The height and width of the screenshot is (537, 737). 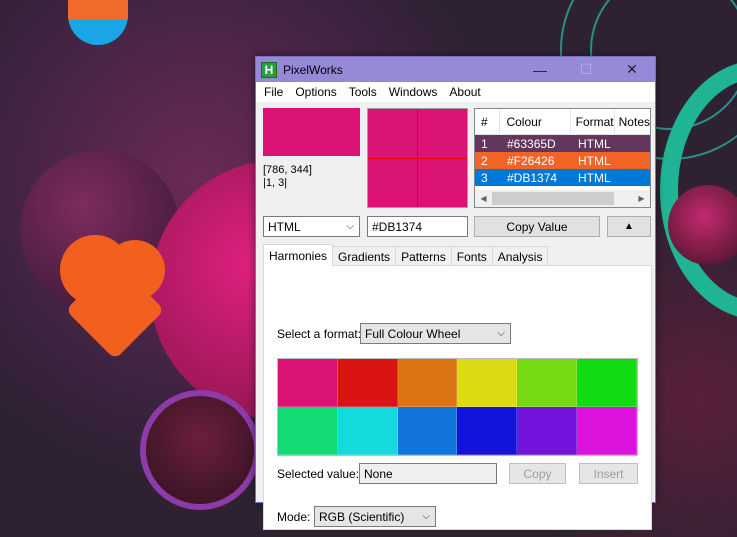 I want to click on history-row: 2 #F26426 HTML, so click(x=562, y=160).